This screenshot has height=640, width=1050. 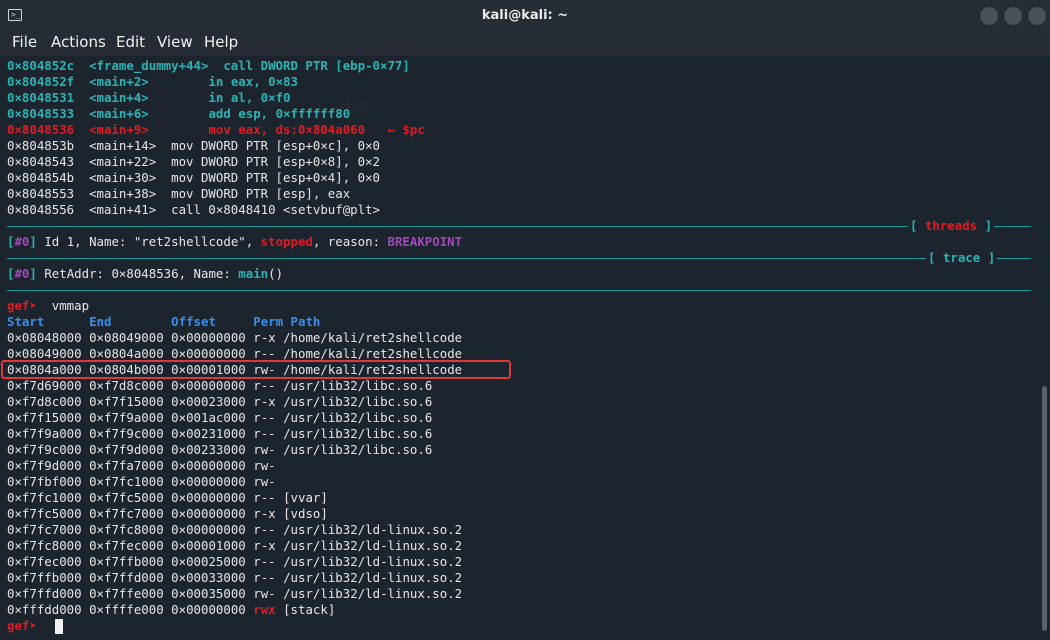 What do you see at coordinates (145, 273) in the screenshot?
I see `trace-info-line: [#0] RetAddr: 0×8048536, Name: main()` at bounding box center [145, 273].